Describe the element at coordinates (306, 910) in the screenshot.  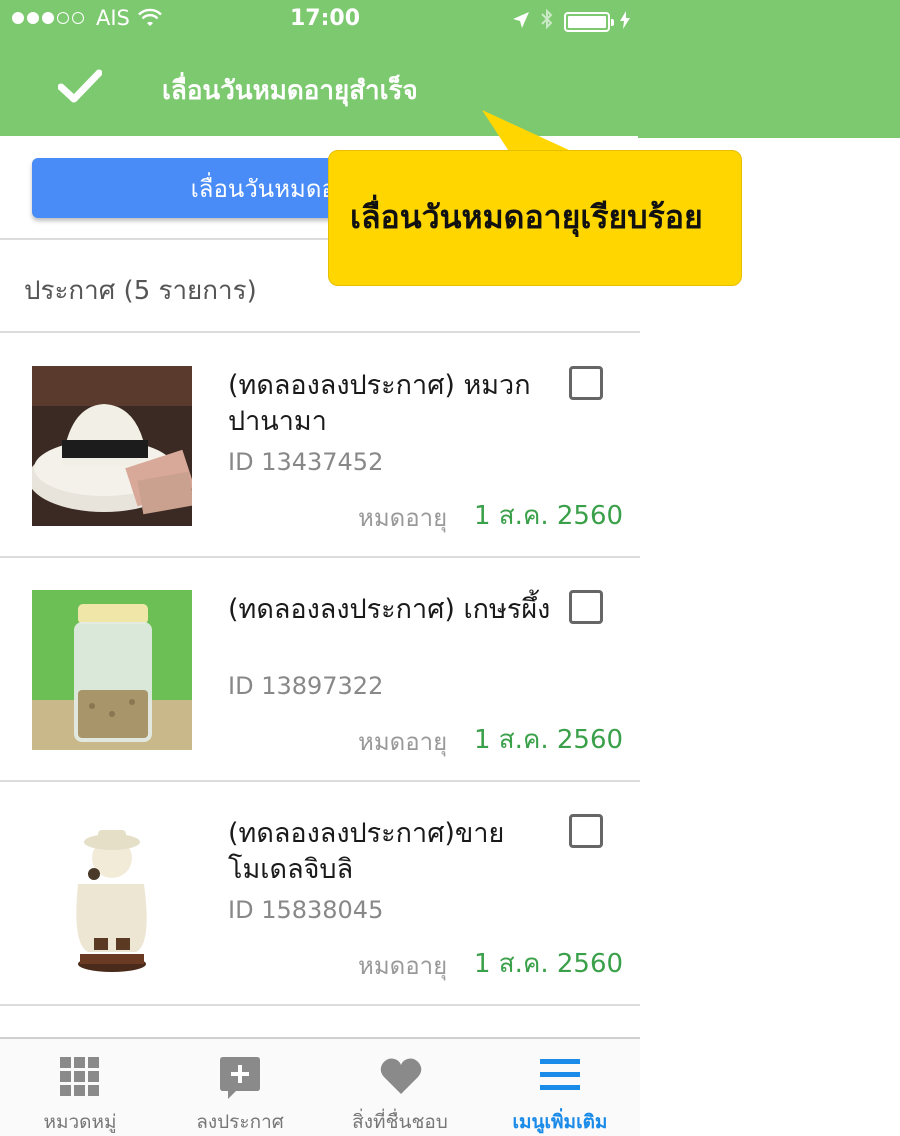
I see `listing-id: ID 15838045` at that location.